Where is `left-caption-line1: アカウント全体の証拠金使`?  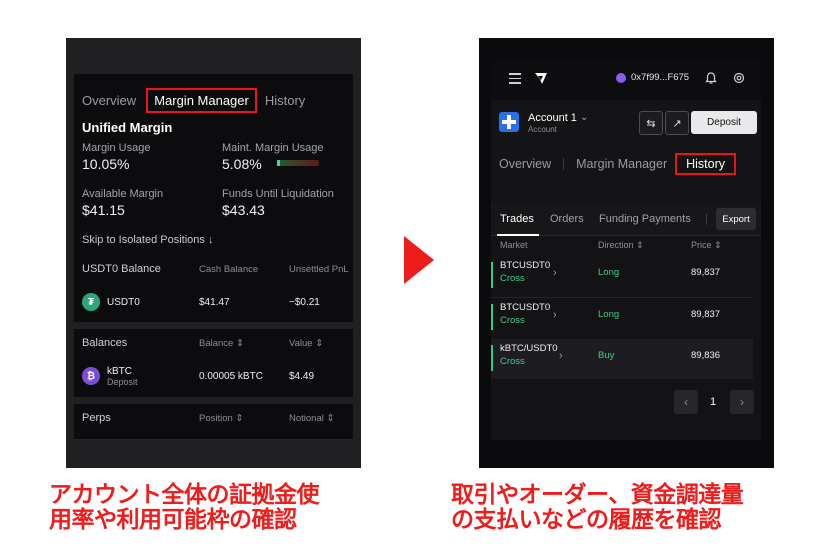
left-caption-line1: アカウント全体の証拠金使 is located at coordinates (184, 495).